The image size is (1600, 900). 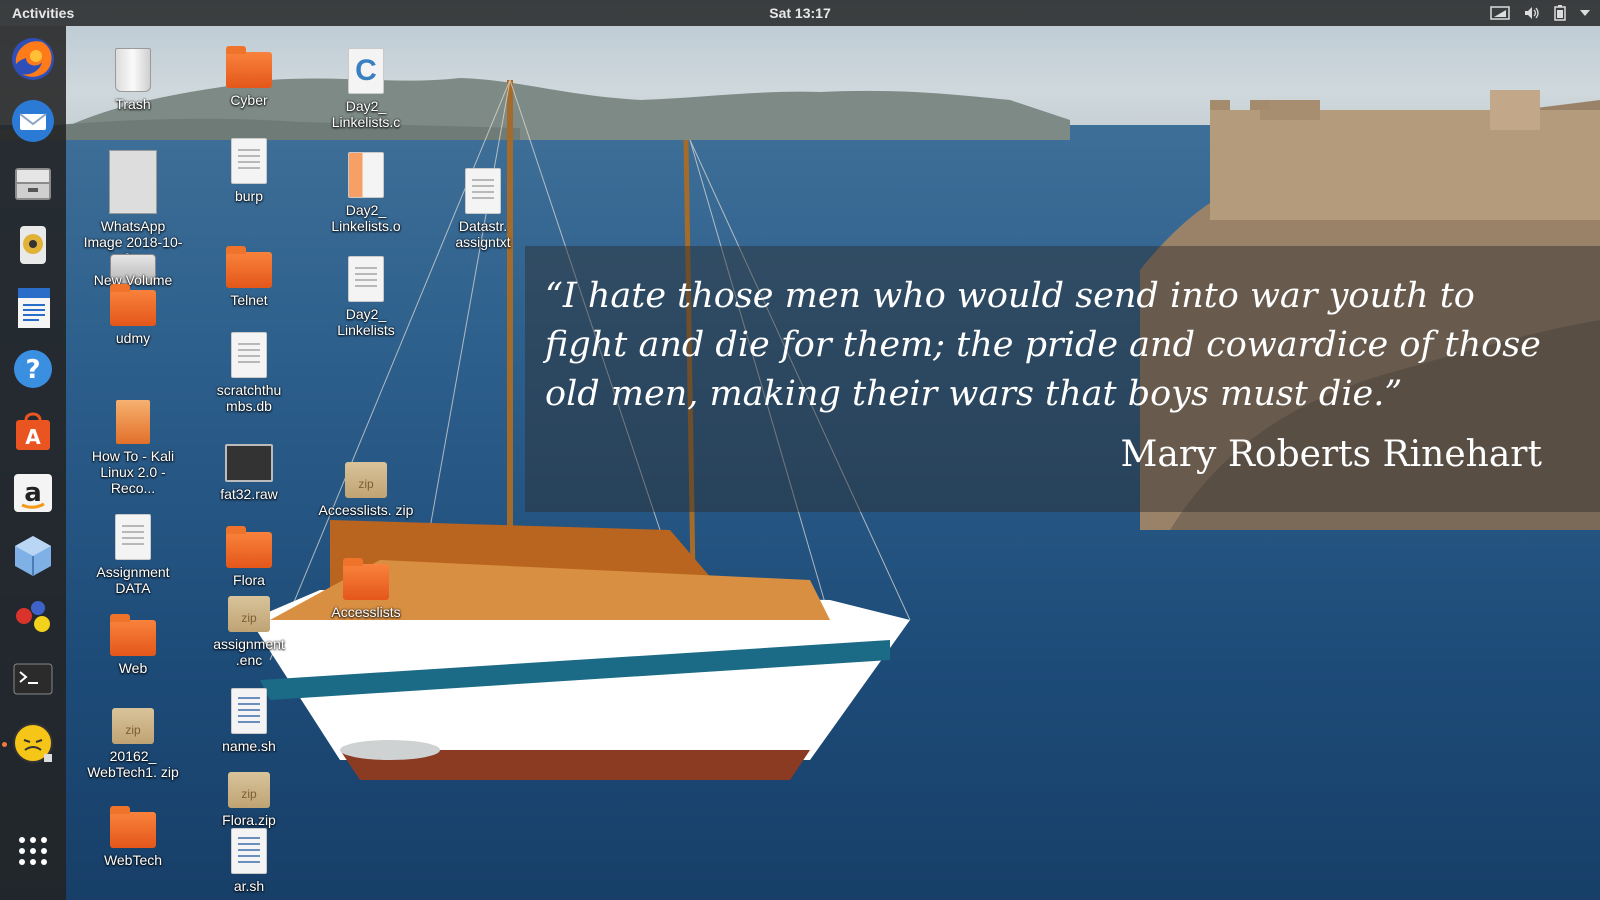 I want to click on desktop-icon-webtech-zip: zip 20162_ WebTech1. zip, so click(x=133, y=740).